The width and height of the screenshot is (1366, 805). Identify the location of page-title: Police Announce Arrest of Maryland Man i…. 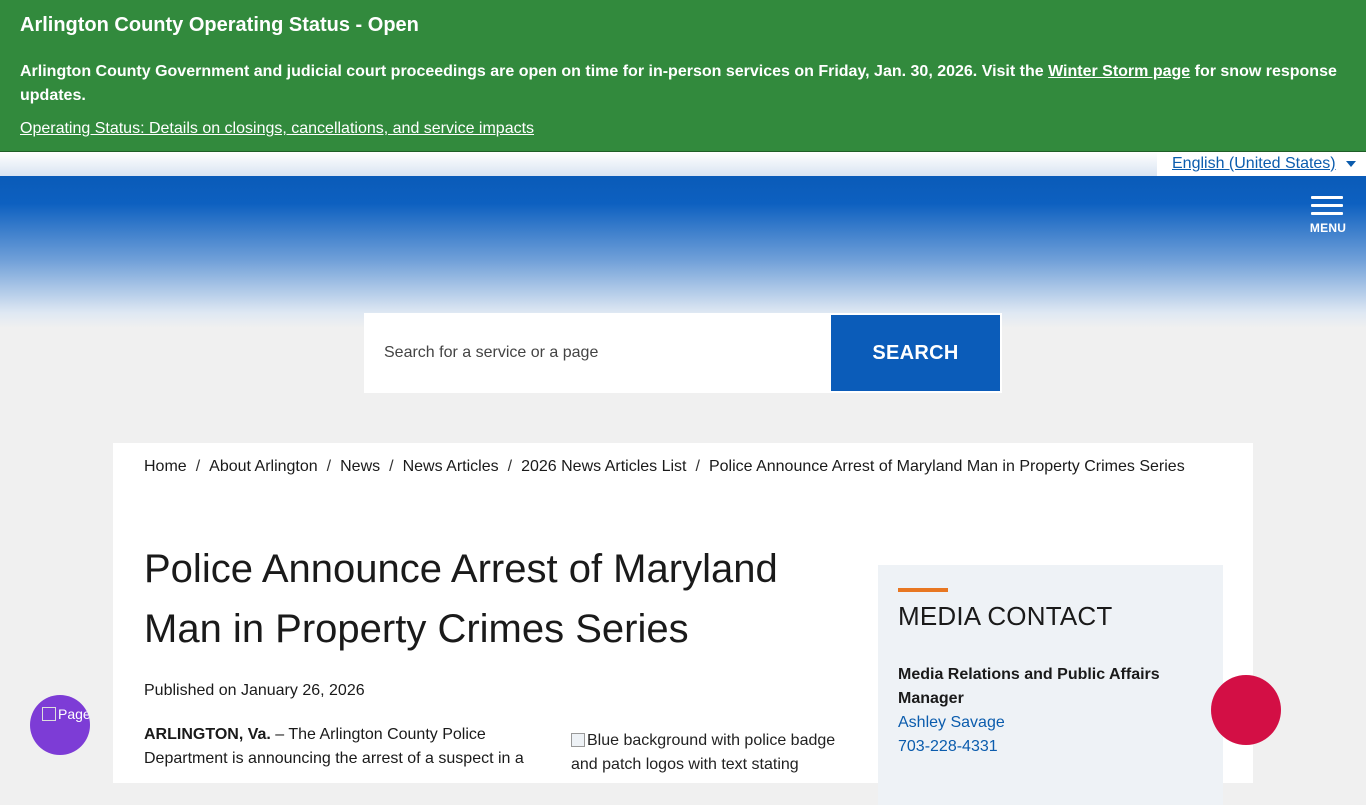
(461, 599).